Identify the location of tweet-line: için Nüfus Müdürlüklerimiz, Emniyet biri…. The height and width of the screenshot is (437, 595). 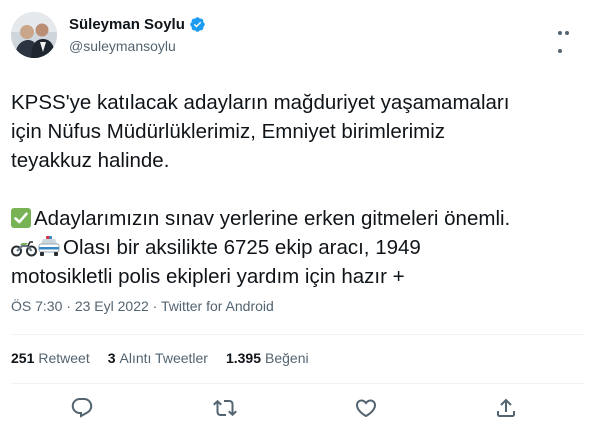
(228, 131).